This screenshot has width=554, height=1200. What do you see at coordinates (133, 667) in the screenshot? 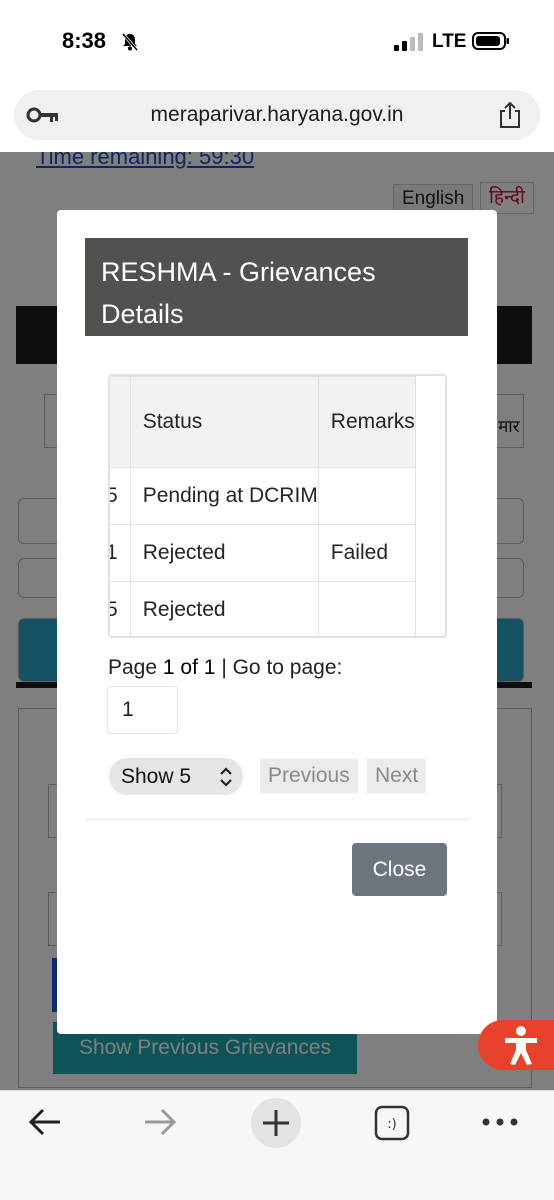
I see `page-label: Page` at bounding box center [133, 667].